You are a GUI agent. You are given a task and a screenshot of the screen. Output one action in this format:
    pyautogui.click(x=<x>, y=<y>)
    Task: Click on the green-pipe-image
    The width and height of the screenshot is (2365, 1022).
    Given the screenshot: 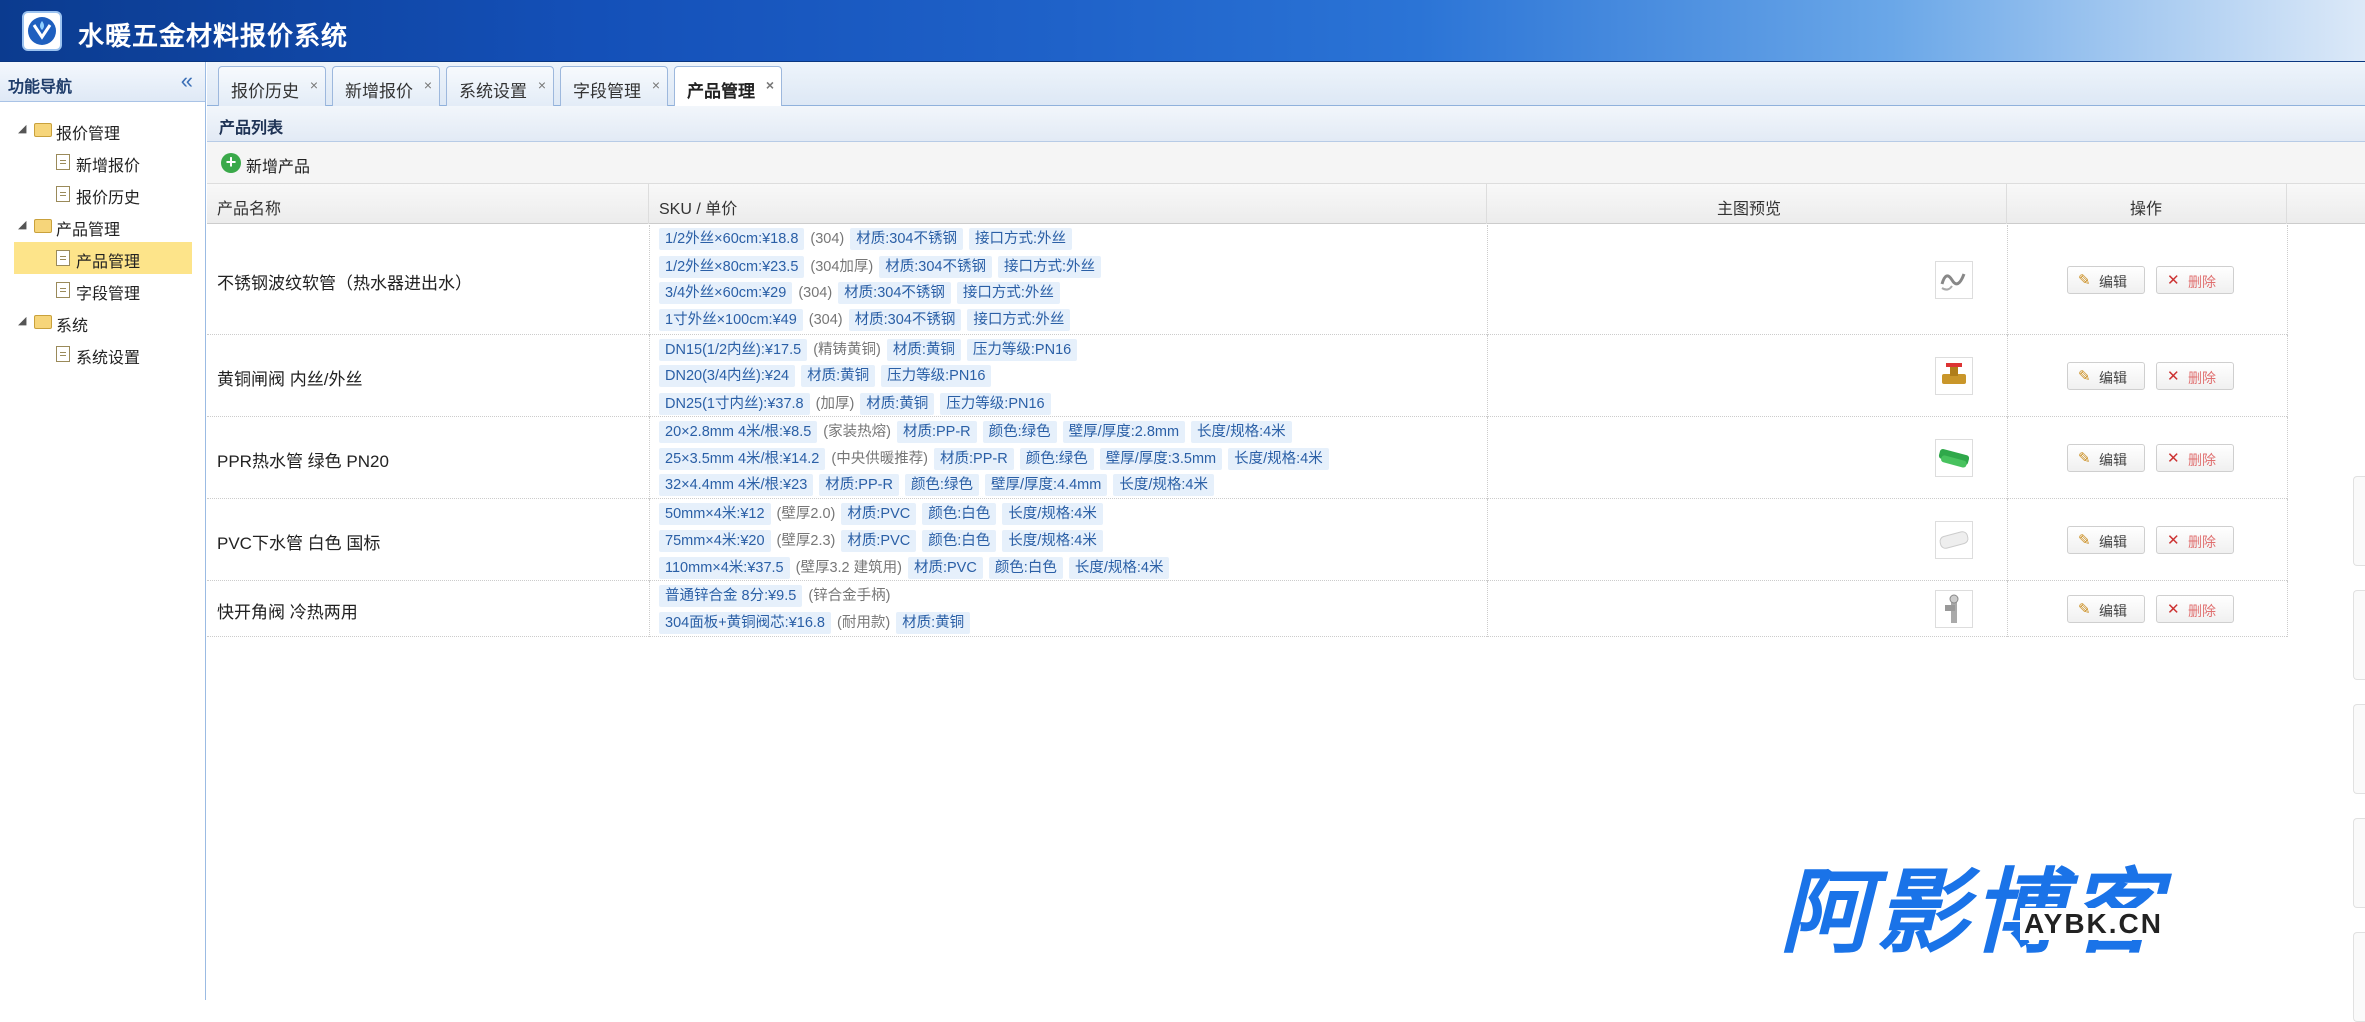 What is the action you would take?
    pyautogui.click(x=1954, y=458)
    